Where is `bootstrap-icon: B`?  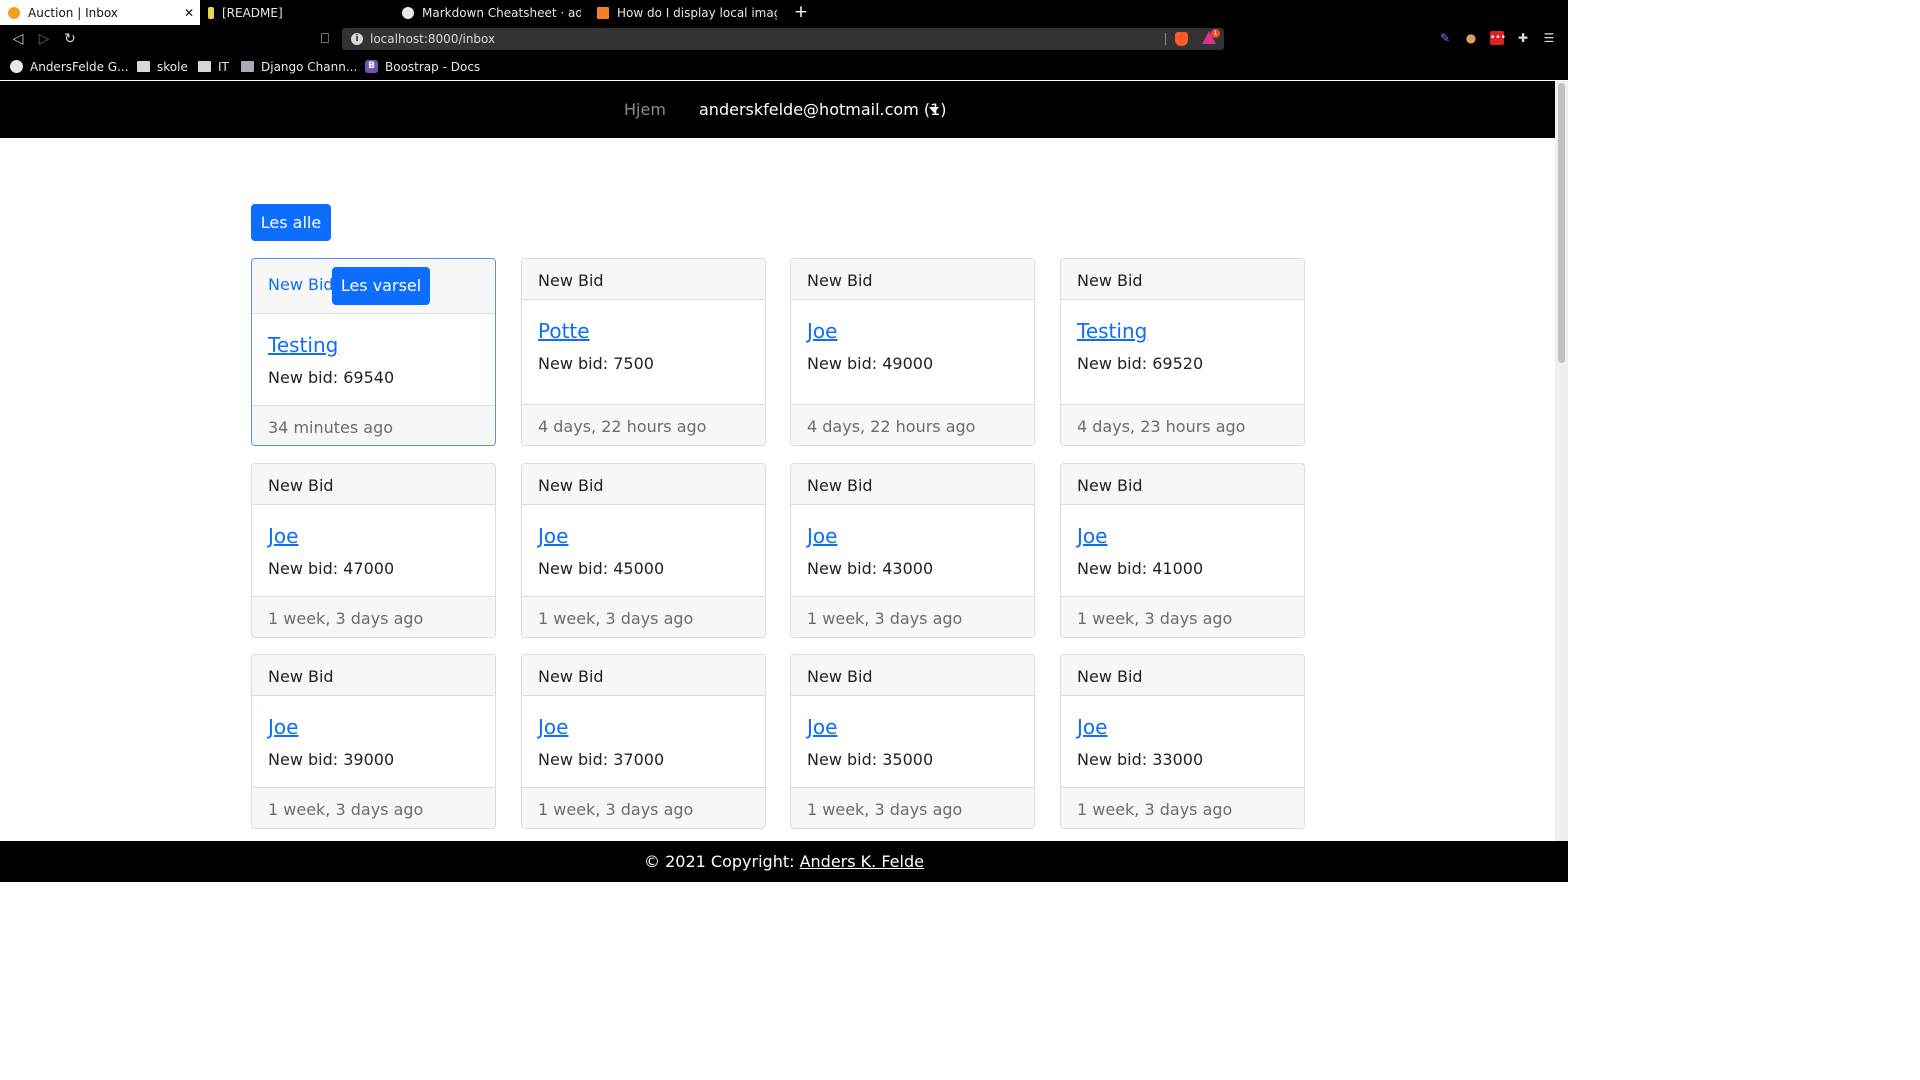 bootstrap-icon: B is located at coordinates (371, 66).